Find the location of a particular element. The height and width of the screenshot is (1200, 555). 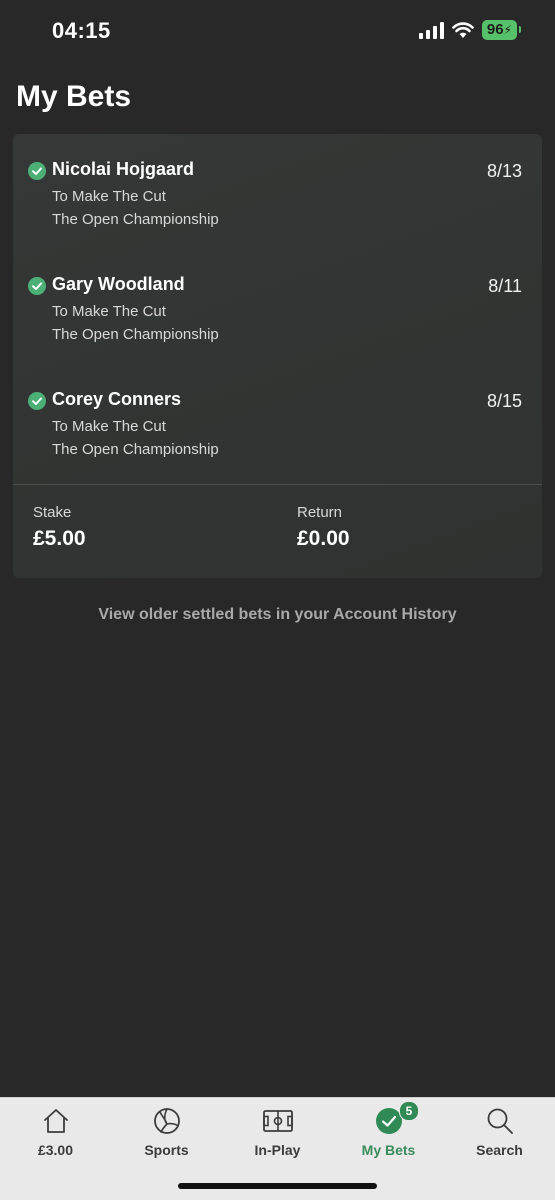

tab-balance: £3.00 is located at coordinates (55, 1133).